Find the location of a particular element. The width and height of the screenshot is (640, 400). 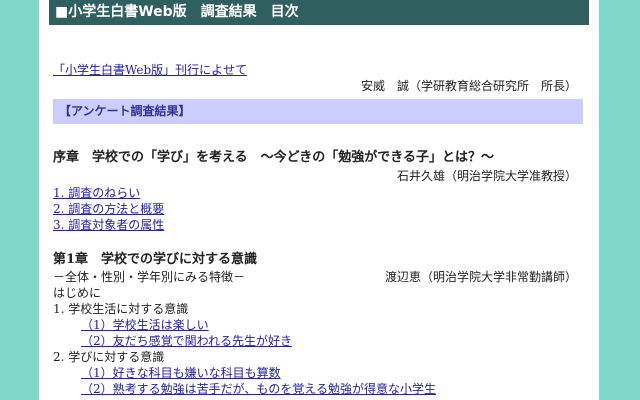

chapter1-subtitle: －全体・性別・学年別にみる特徴－ is located at coordinates (149, 277).